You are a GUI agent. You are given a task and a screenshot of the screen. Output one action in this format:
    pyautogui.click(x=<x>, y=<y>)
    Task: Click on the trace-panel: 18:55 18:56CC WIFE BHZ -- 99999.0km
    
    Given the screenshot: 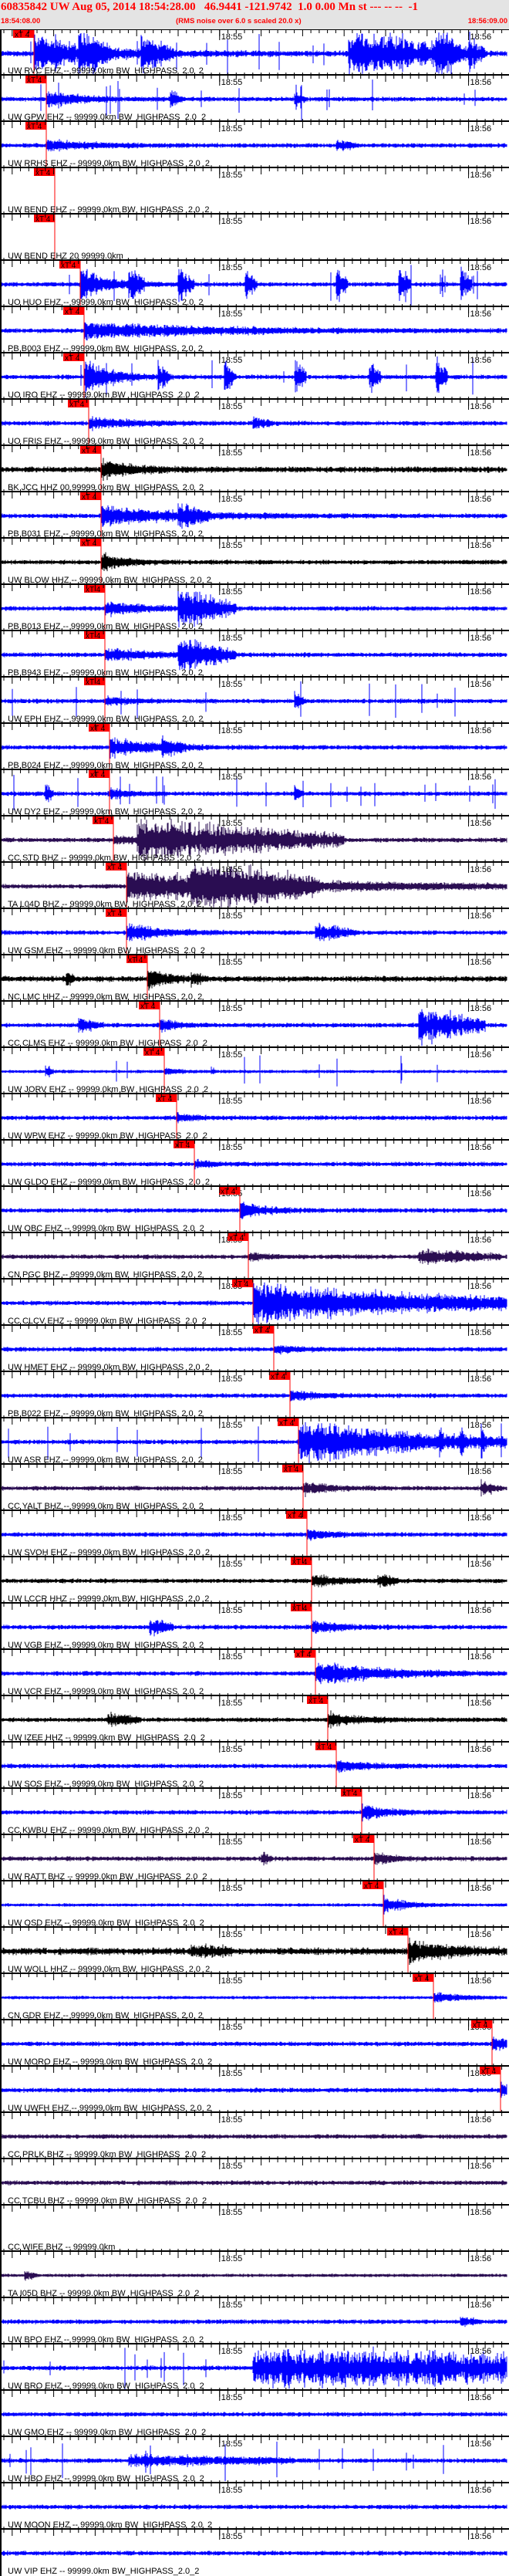 What is the action you would take?
    pyautogui.click(x=249, y=2228)
    